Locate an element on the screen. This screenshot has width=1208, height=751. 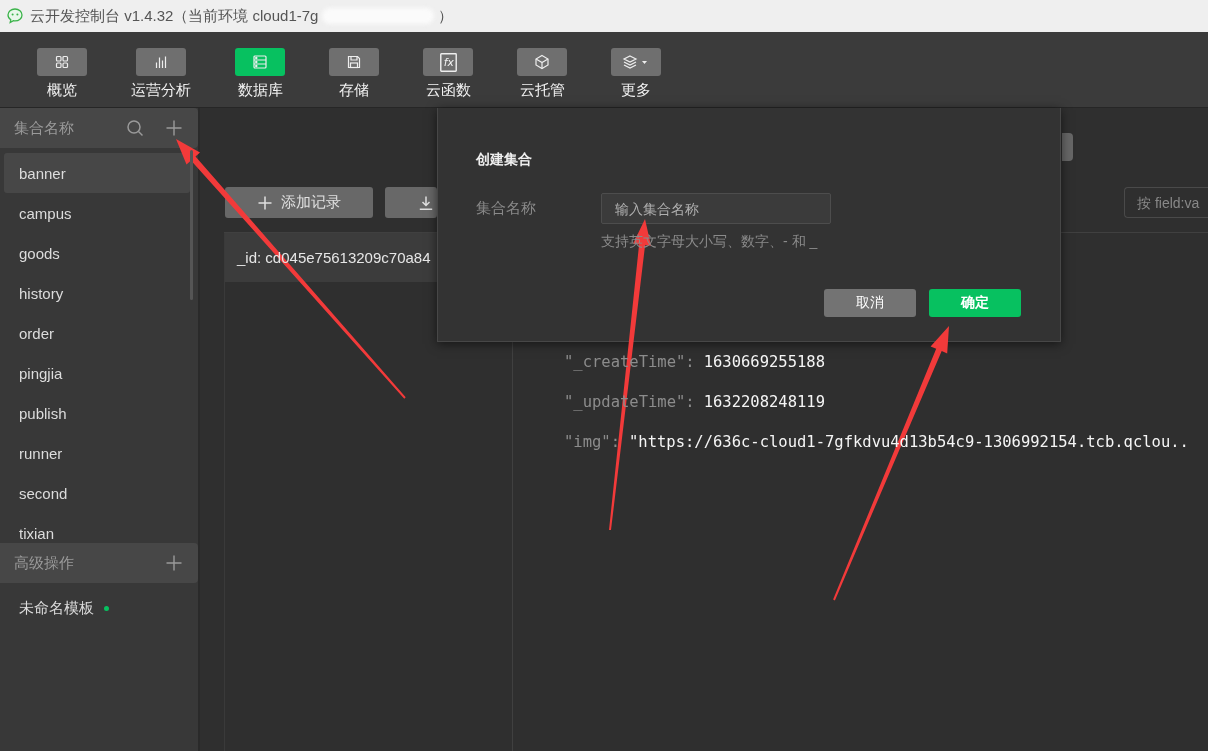
toolbar-tab: fx 云函数 is located at coordinates (448, 69).